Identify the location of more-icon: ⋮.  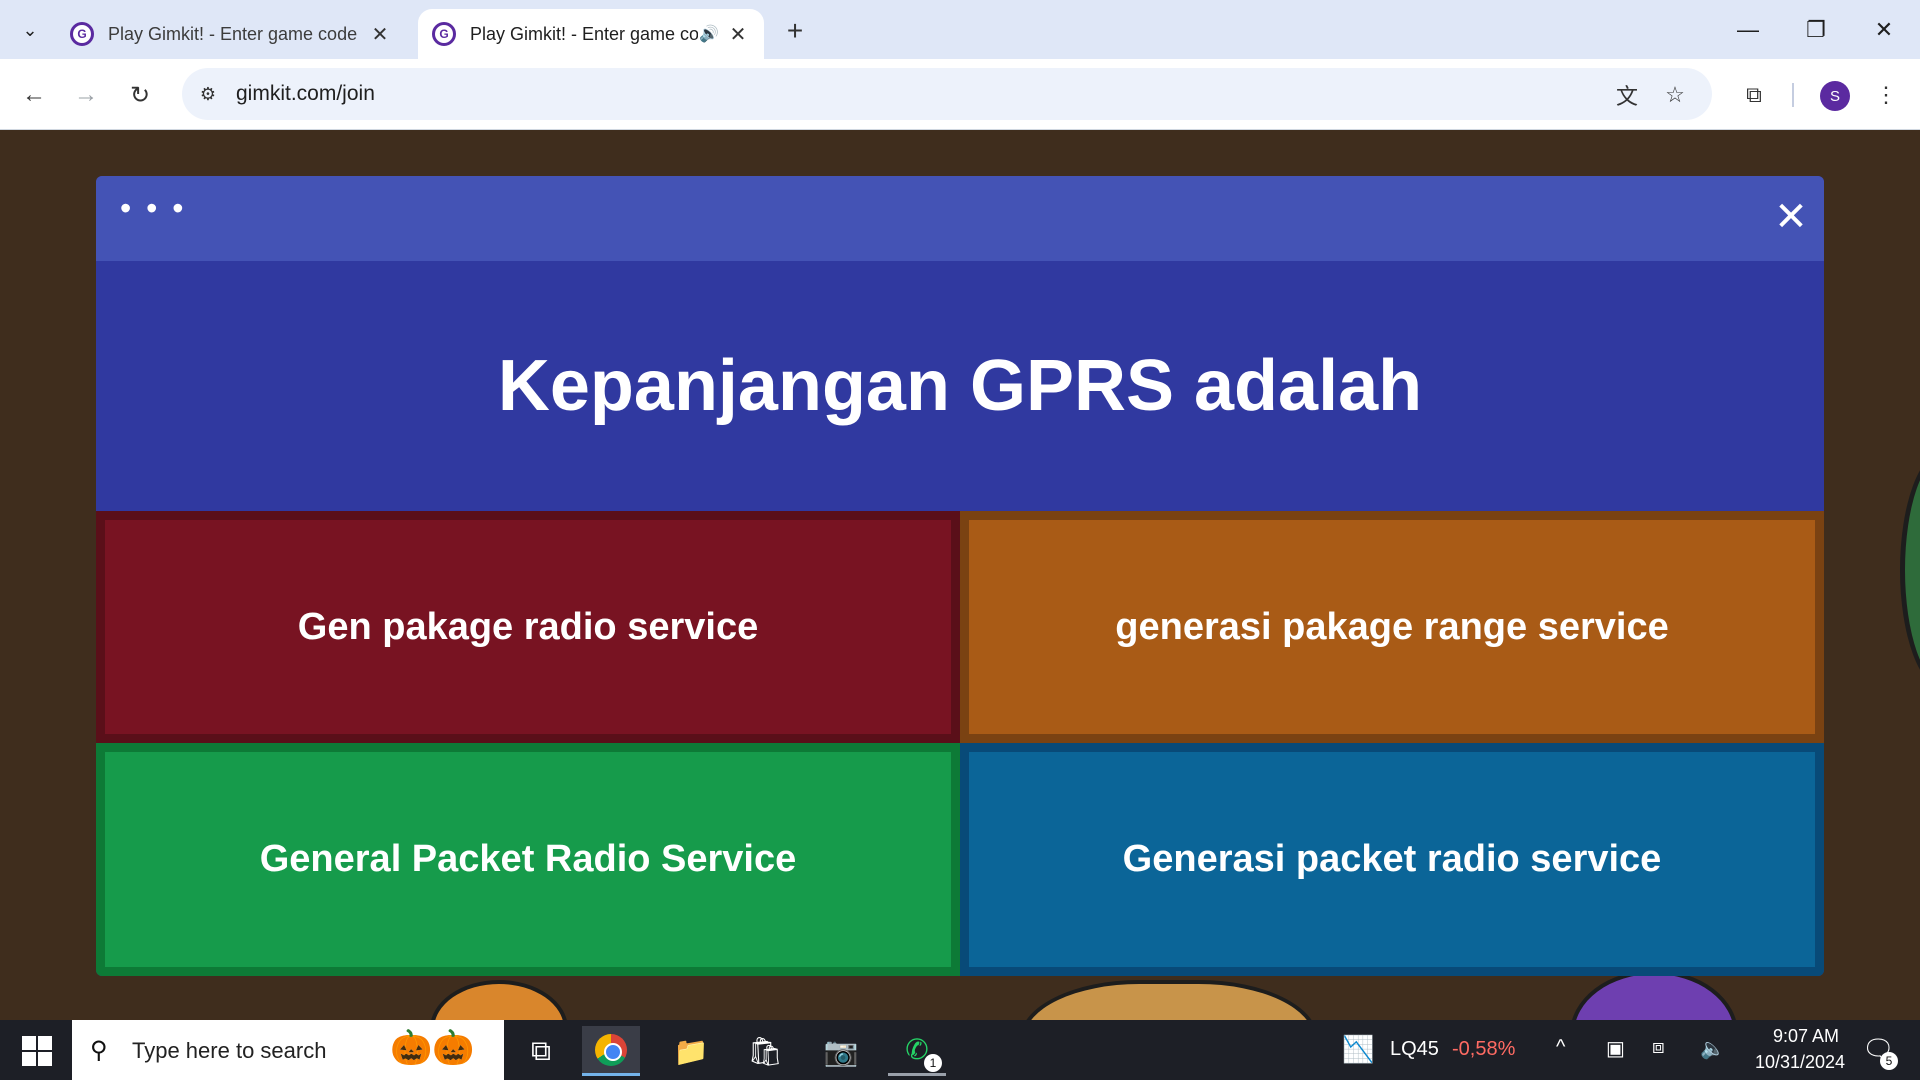
(1886, 95).